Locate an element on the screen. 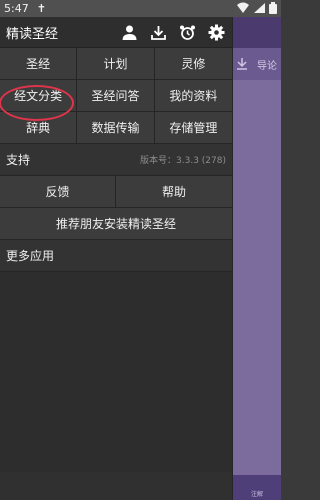 The image size is (320, 500). status-icons is located at coordinates (257, 8).